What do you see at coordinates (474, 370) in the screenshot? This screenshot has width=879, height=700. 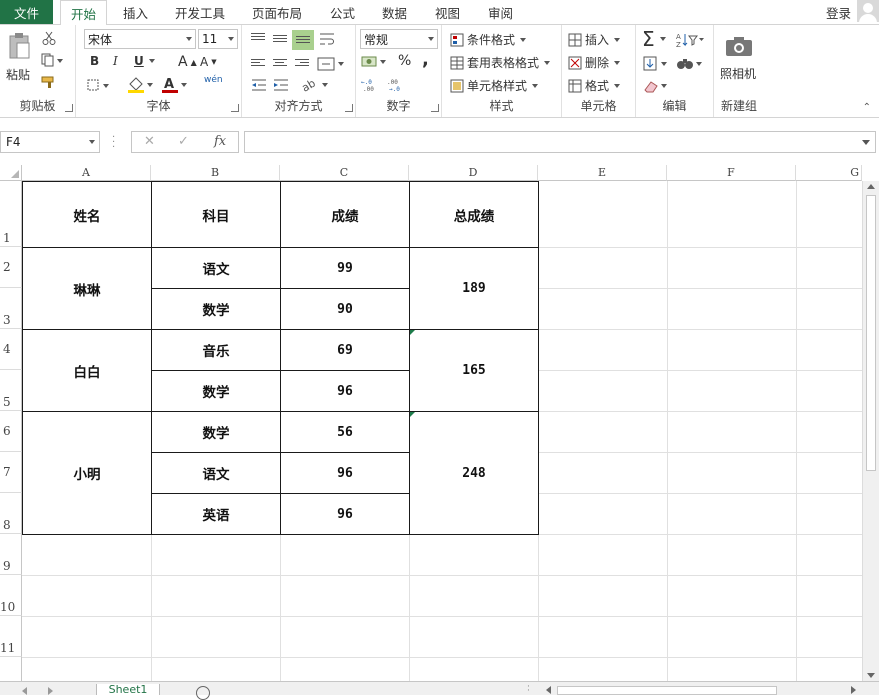 I see `cell-d4-merged: 165` at bounding box center [474, 370].